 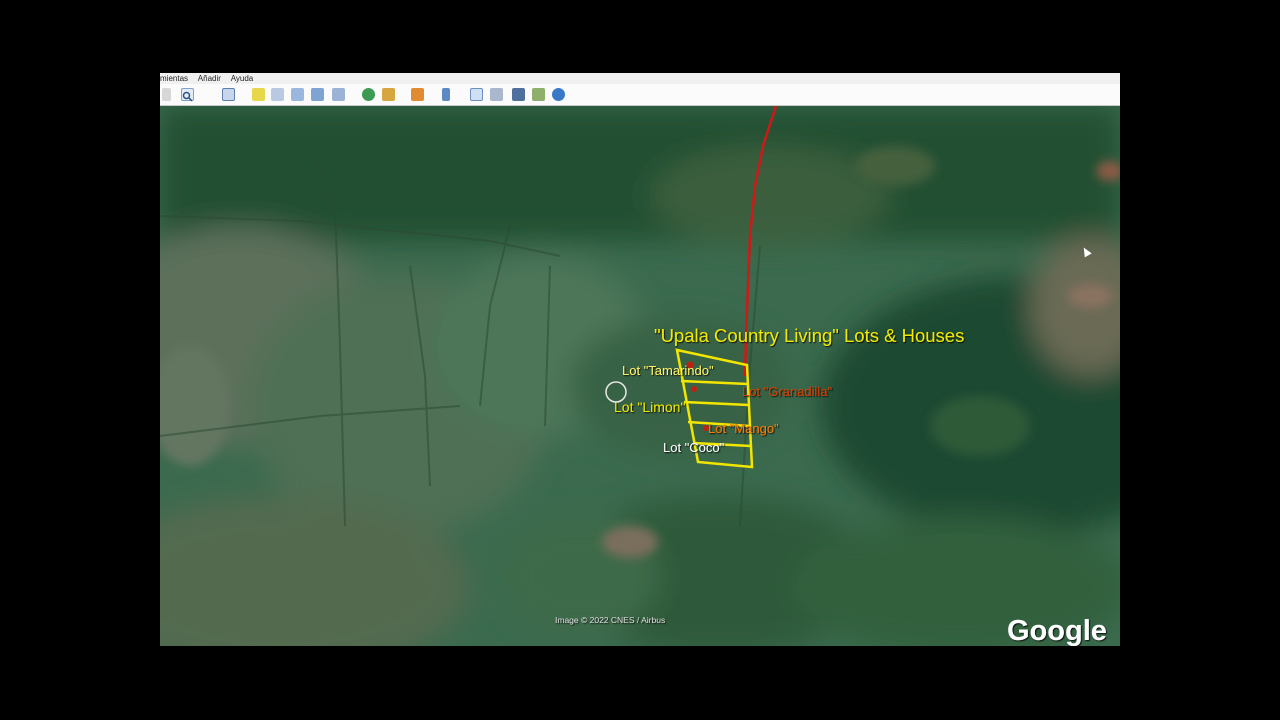 I want to click on path-icon, so click(x=297, y=94).